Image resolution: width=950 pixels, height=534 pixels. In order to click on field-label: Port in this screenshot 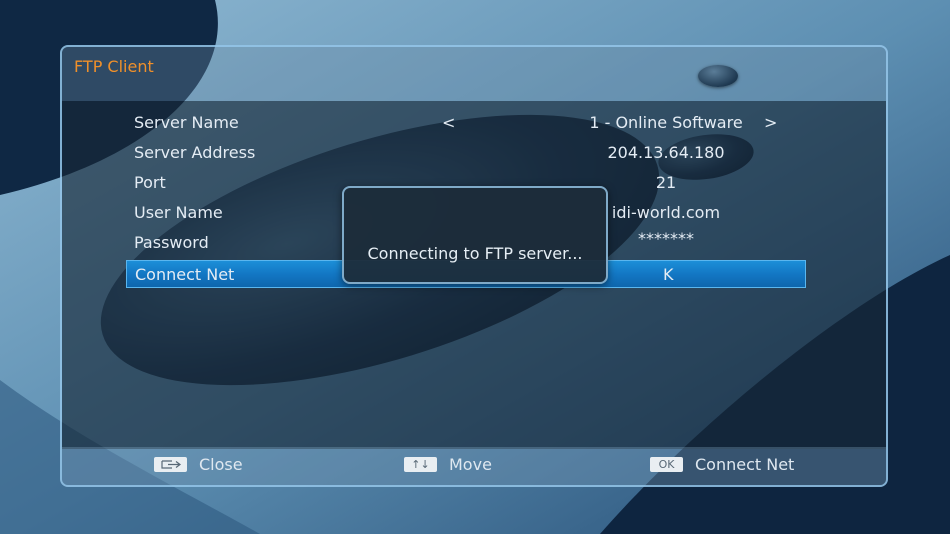, I will do `click(150, 182)`.